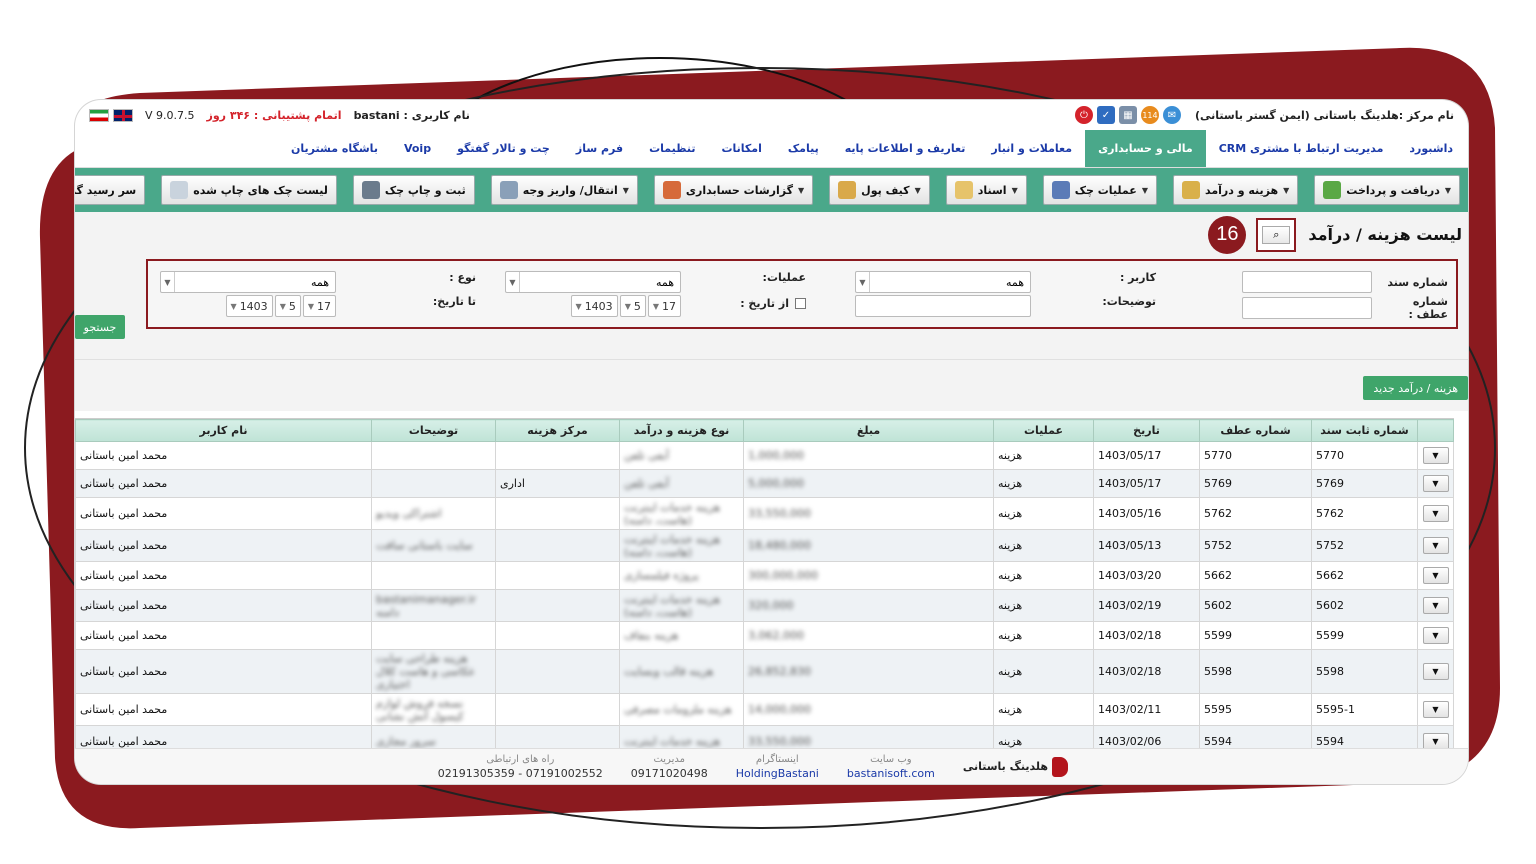 The image size is (1536, 864). I want to click on nav-customer-club: باشگاه مشتریان, so click(334, 148).